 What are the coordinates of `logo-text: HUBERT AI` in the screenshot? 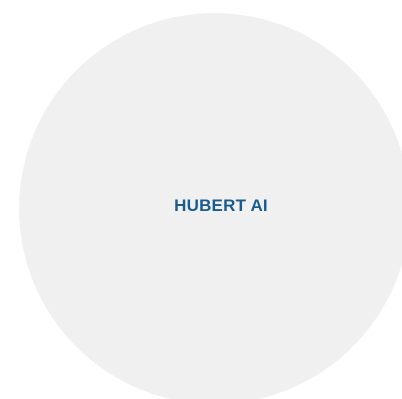 It's located at (221, 205).